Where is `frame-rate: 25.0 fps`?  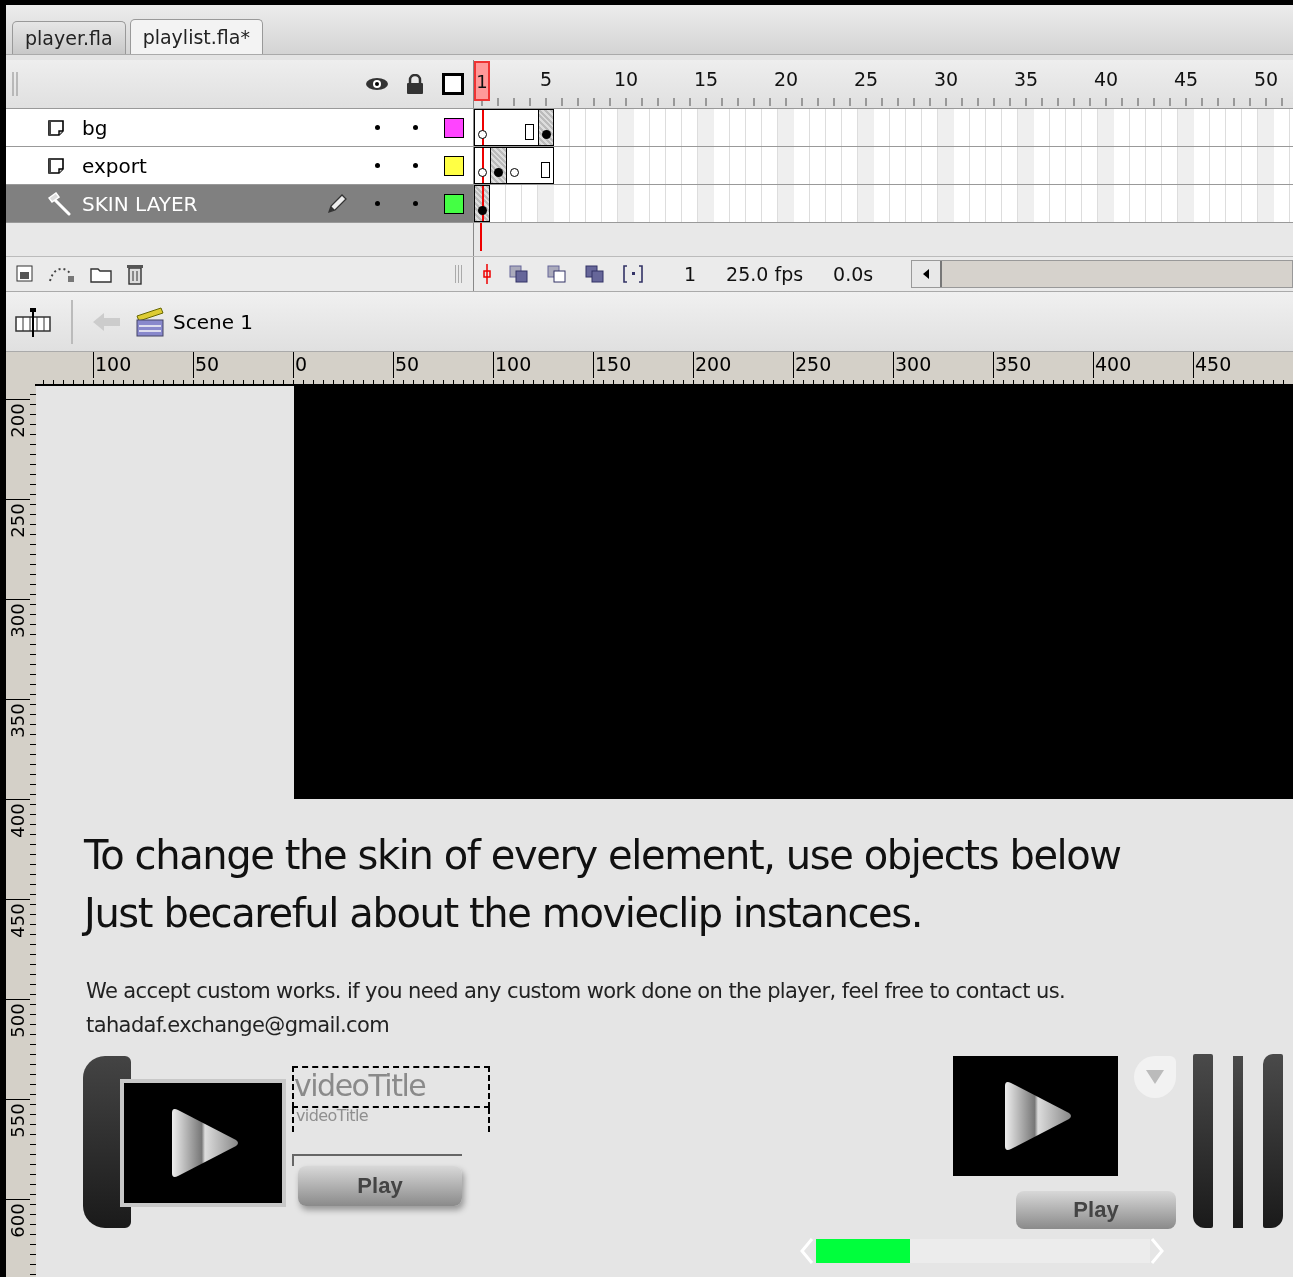
frame-rate: 25.0 fps is located at coordinates (765, 274).